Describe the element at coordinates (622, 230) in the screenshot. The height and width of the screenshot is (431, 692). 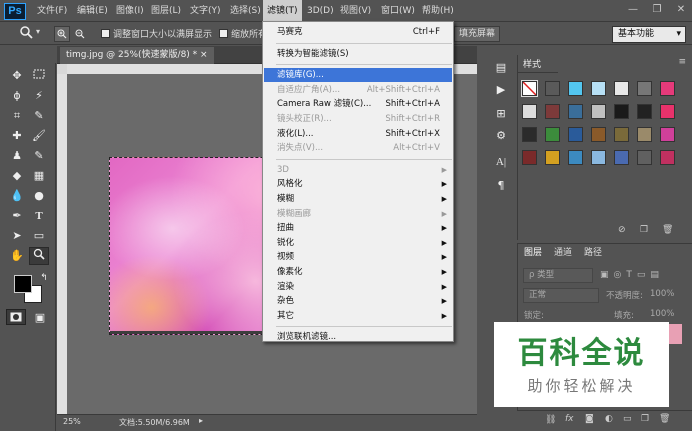
I see `no-style-icon: ⊘` at that location.